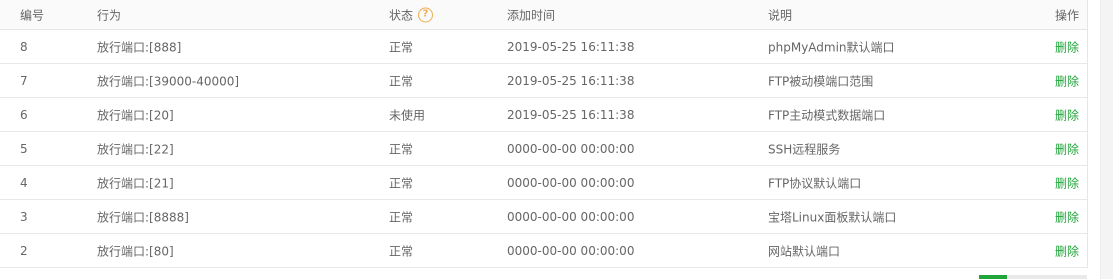 The height and width of the screenshot is (279, 1113). I want to click on row-id: 3, so click(24, 216).